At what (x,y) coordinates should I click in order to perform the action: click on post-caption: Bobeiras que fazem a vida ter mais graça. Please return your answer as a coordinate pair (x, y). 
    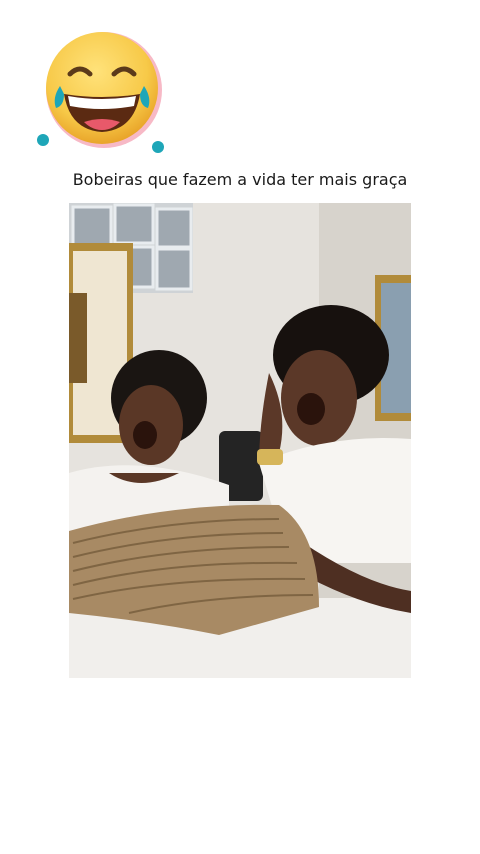
    Looking at the image, I should click on (240, 179).